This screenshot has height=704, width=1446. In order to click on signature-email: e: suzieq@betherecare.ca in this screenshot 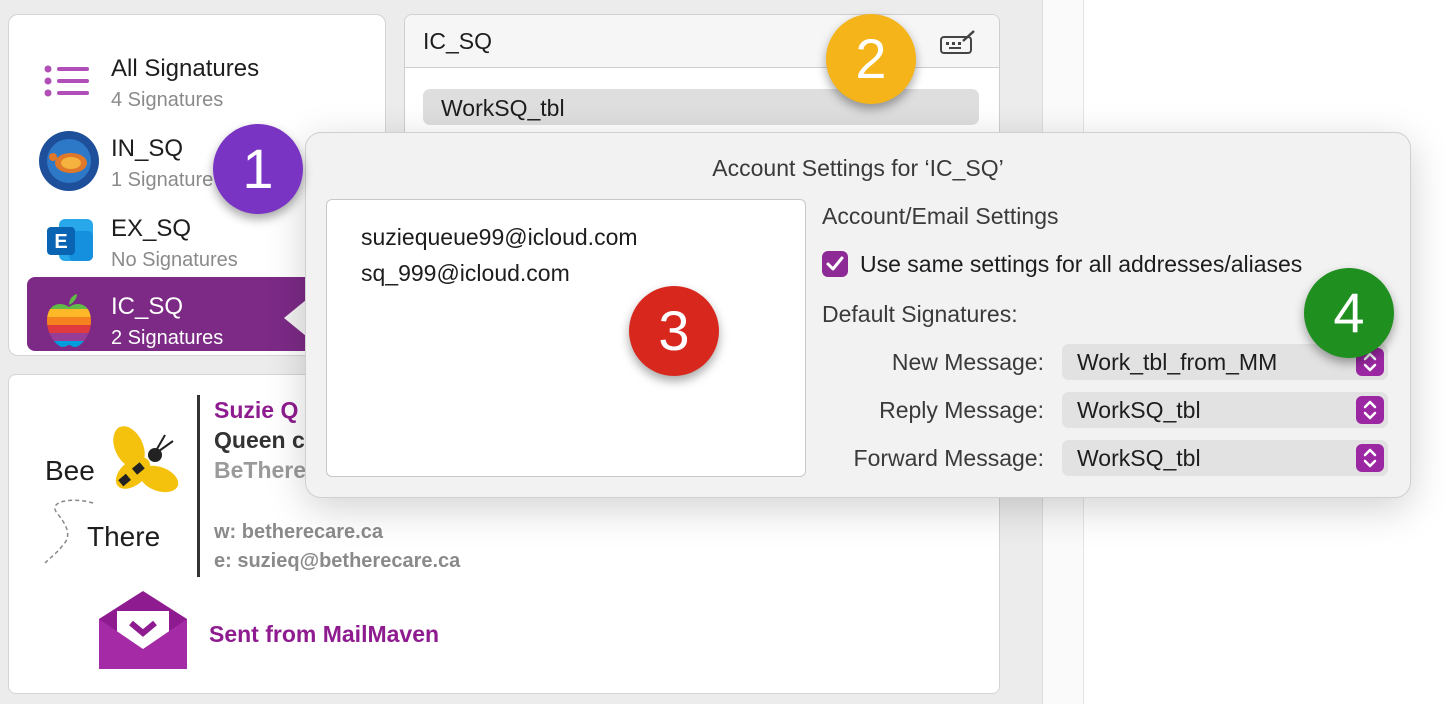, I will do `click(337, 561)`.